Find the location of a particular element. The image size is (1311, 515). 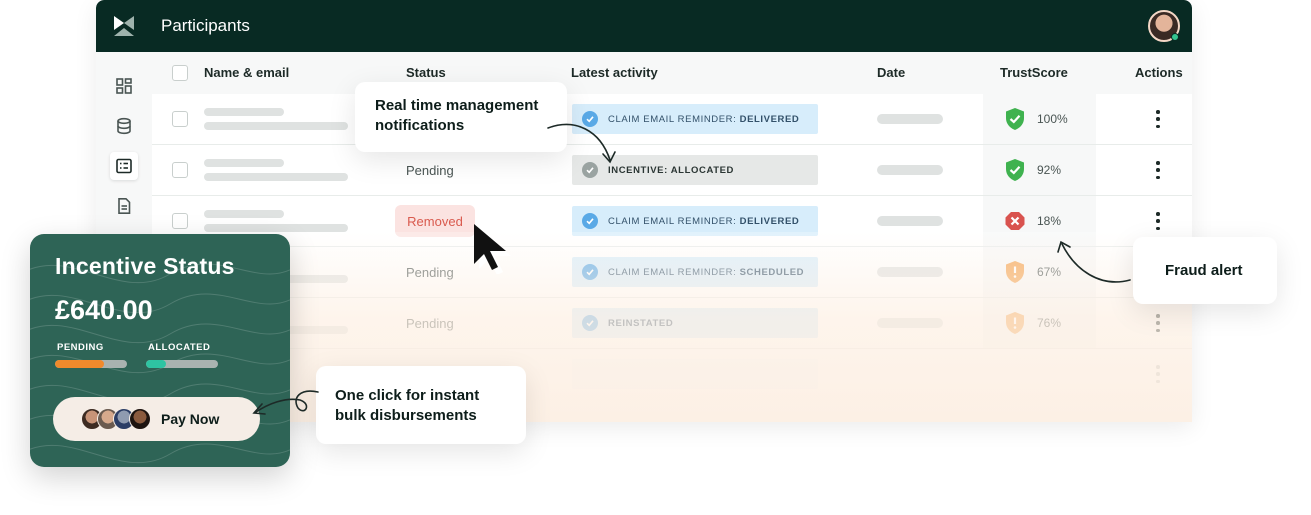

activity-badge is located at coordinates (695, 374).